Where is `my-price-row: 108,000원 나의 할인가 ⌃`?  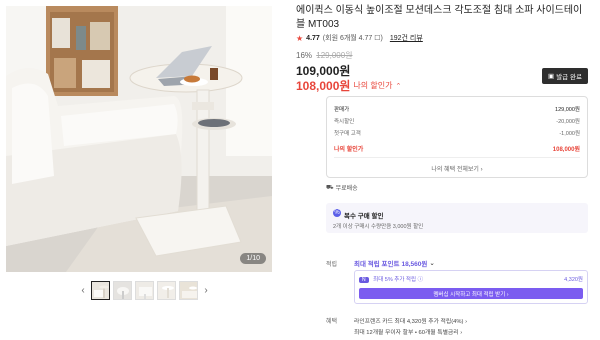 my-price-row: 108,000원 나의 할인가 ⌃ is located at coordinates (348, 85).